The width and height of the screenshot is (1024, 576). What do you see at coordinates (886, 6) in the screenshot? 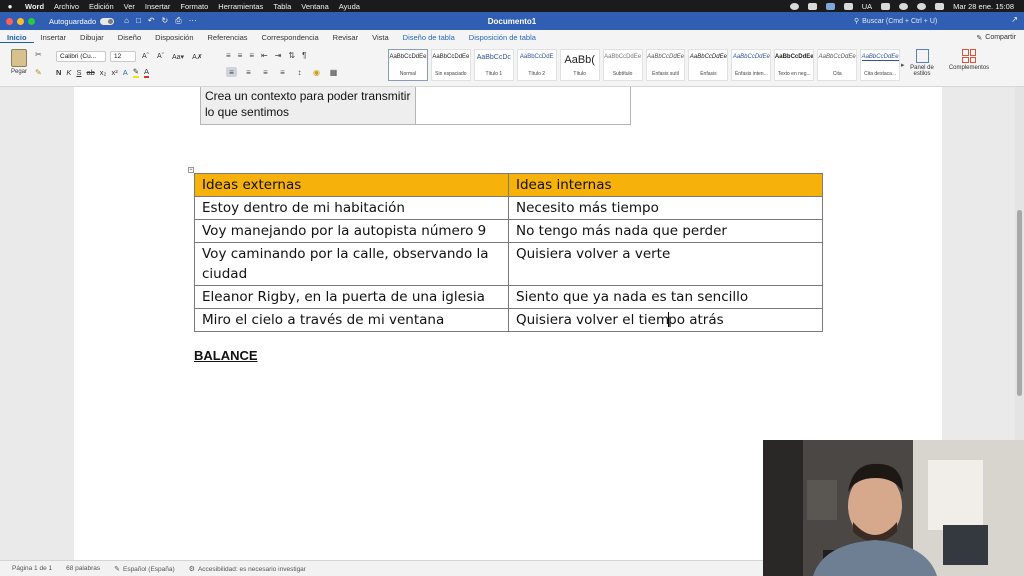
I see `battery-icon` at bounding box center [886, 6].